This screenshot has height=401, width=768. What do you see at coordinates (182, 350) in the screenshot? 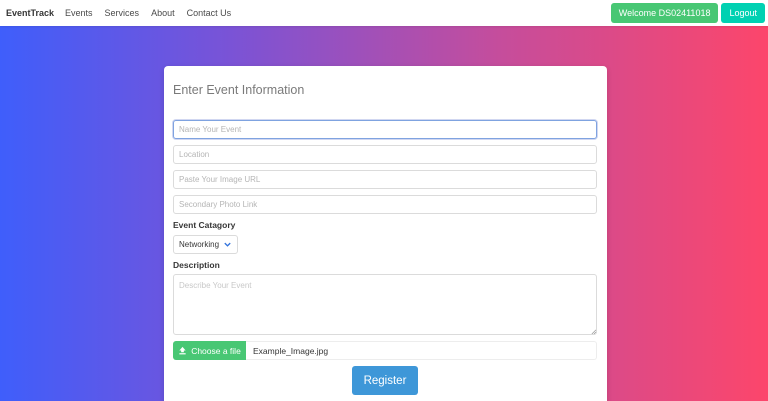
I see `upload-icon` at bounding box center [182, 350].